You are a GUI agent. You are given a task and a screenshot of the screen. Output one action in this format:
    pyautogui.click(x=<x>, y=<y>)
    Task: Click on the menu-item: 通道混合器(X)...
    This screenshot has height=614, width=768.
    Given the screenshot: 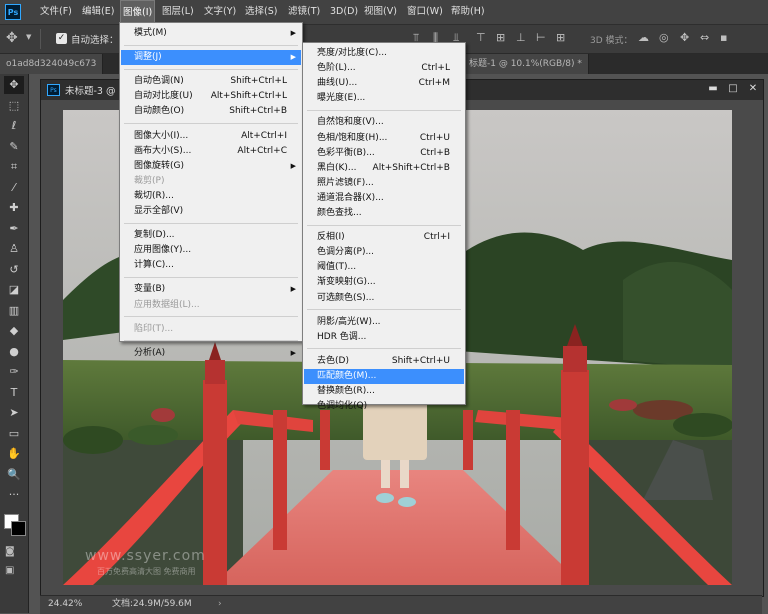 What is the action you would take?
    pyautogui.click(x=384, y=198)
    